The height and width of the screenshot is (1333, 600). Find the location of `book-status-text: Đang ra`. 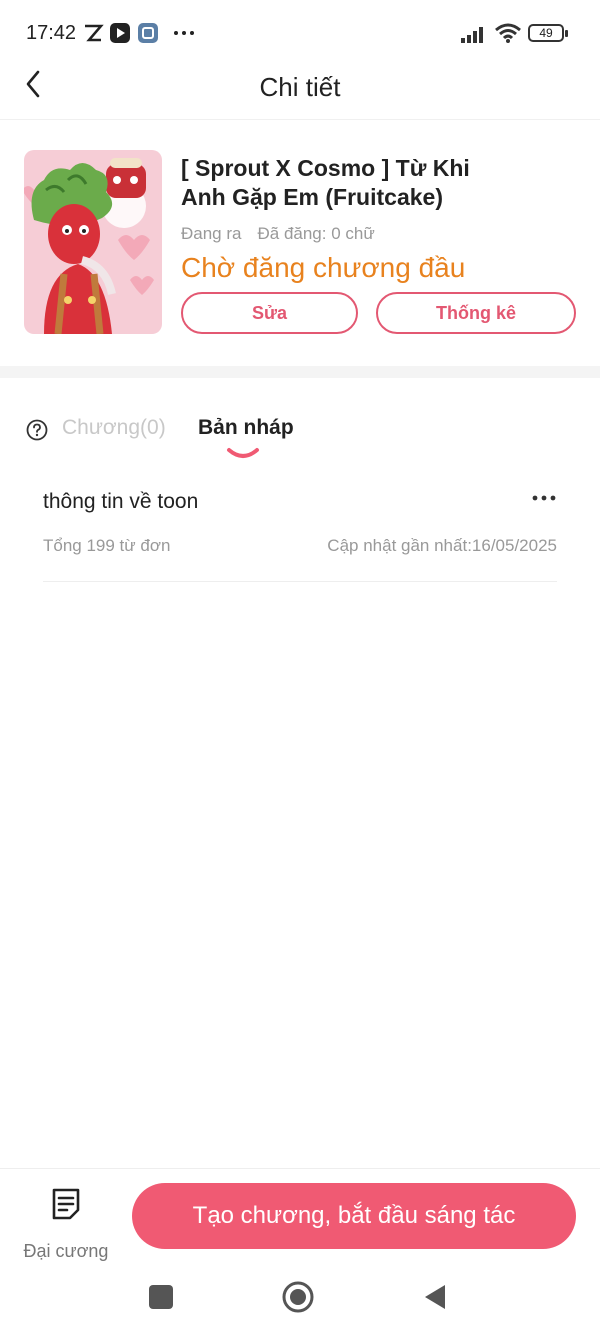

book-status-text: Đang ra is located at coordinates (211, 233).